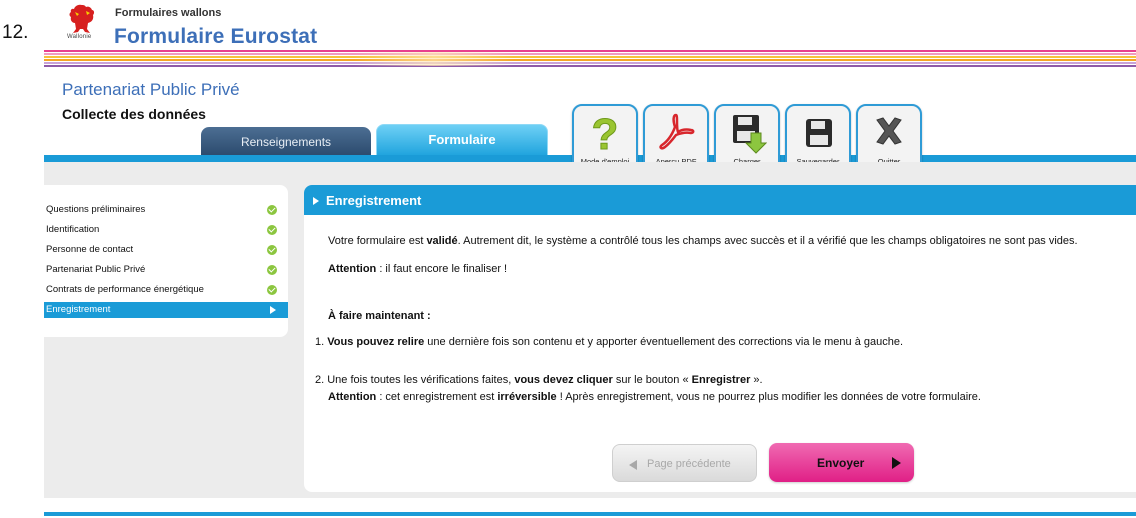 The width and height of the screenshot is (1136, 518). What do you see at coordinates (166, 310) in the screenshot?
I see `sidebar-item-enregistrement: Enregistrement` at bounding box center [166, 310].